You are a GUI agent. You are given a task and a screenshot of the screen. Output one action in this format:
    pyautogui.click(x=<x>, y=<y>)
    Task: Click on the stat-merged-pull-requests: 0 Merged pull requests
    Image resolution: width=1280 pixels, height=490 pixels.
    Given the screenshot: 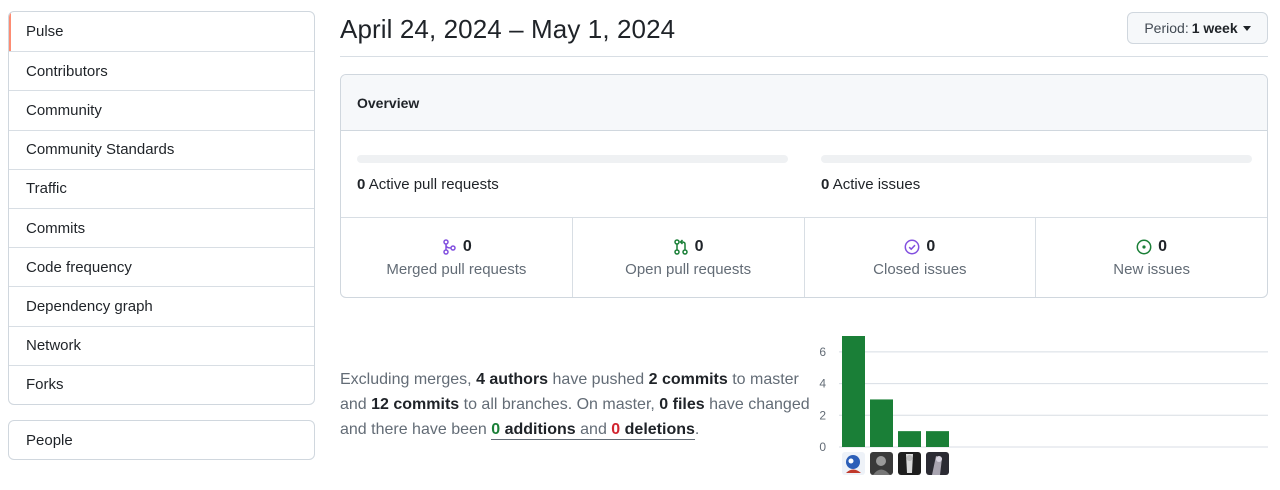 What is the action you would take?
    pyautogui.click(x=456, y=257)
    